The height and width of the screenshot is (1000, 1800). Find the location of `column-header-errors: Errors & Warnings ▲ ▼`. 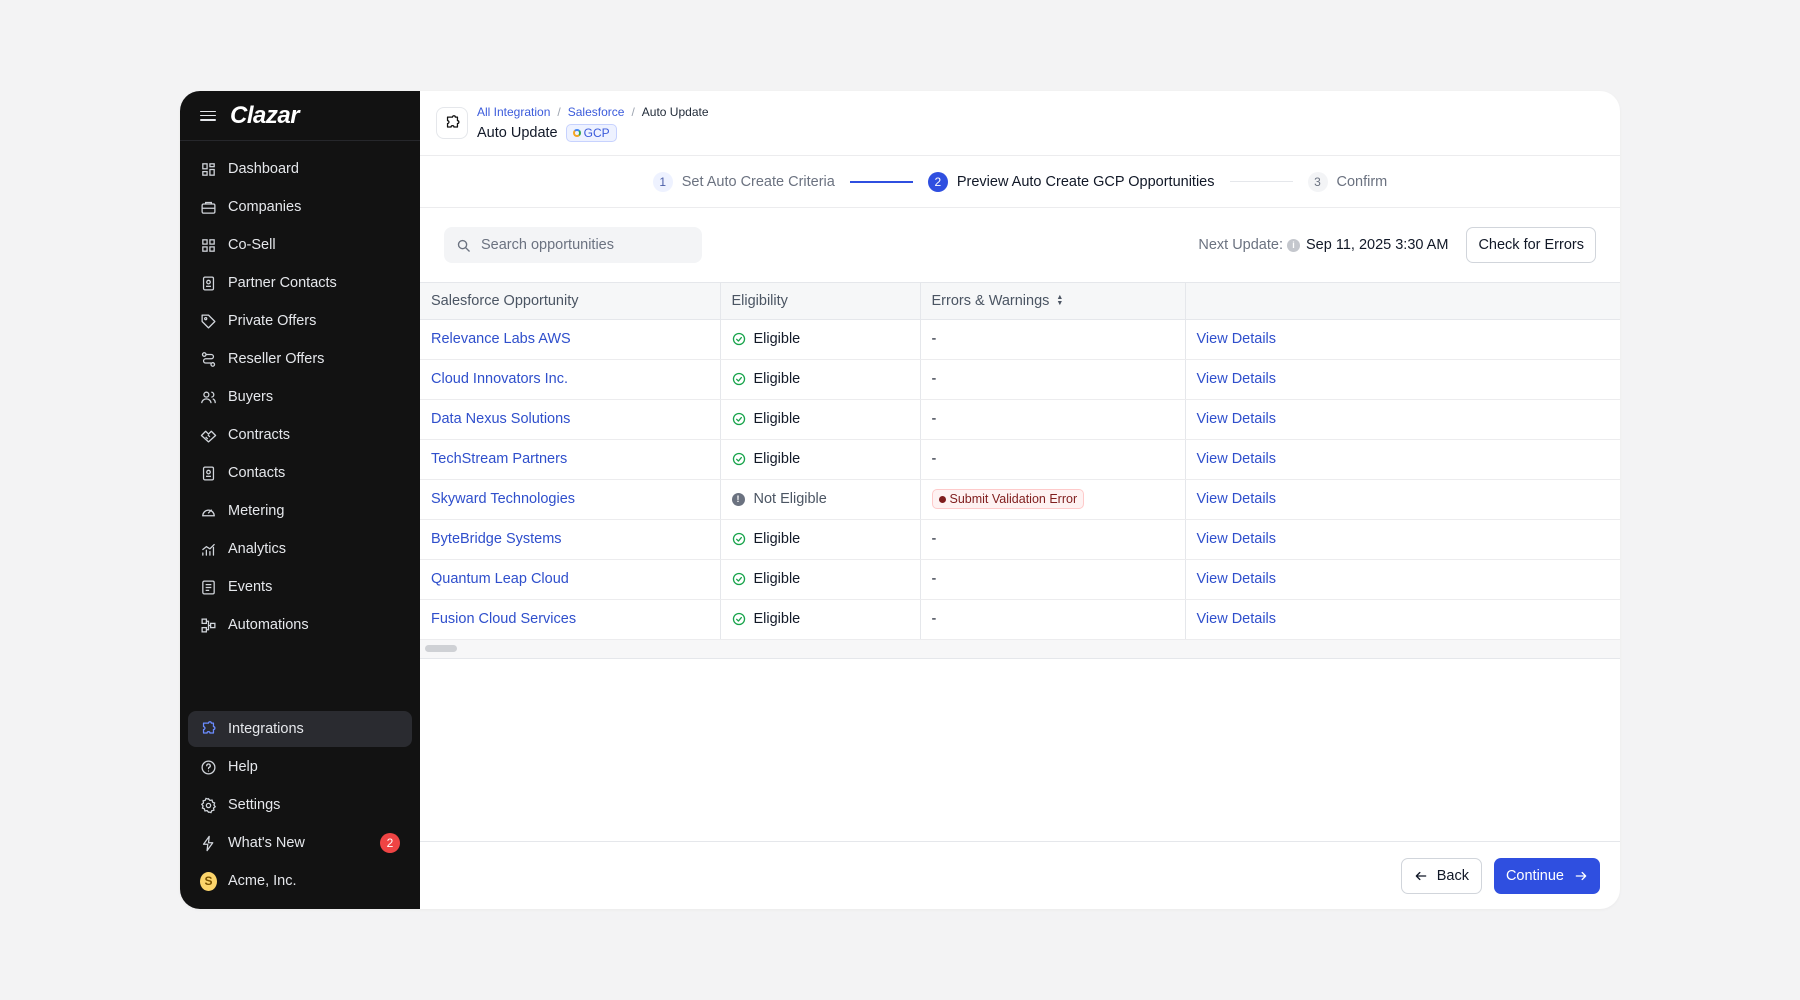

column-header-errors: Errors & Warnings ▲ ▼ is located at coordinates (1053, 301).